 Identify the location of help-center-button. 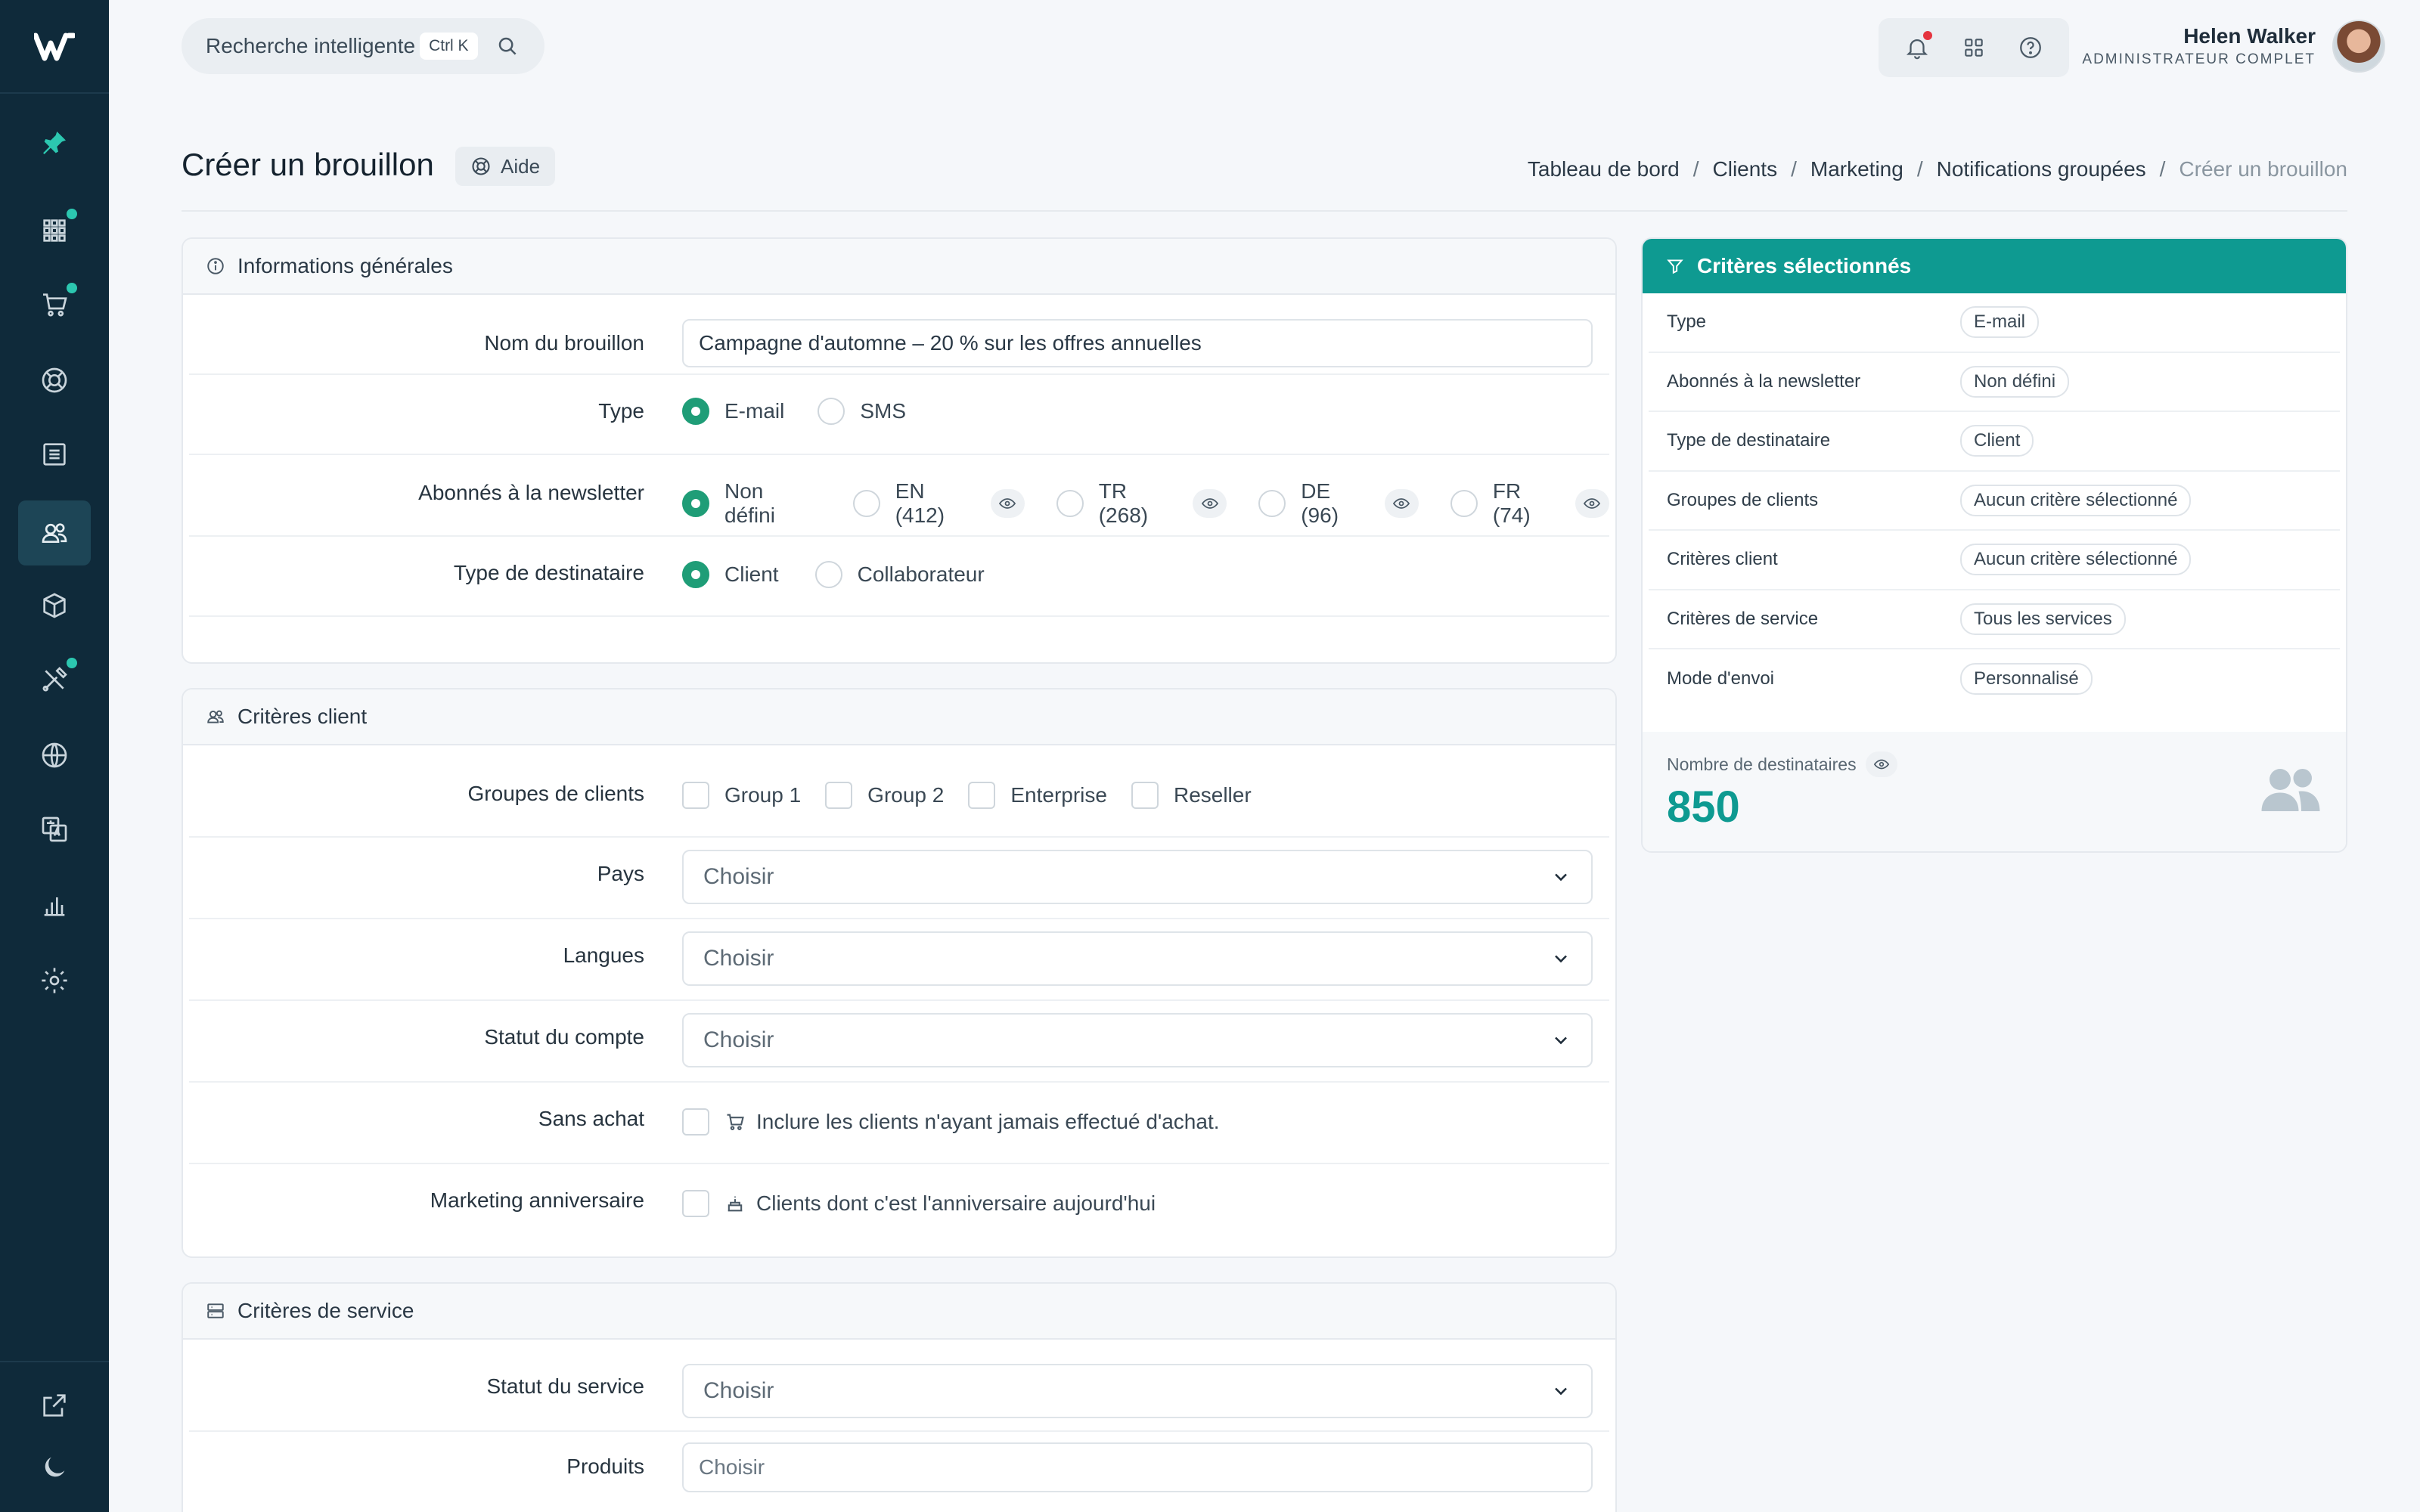
(2030, 48).